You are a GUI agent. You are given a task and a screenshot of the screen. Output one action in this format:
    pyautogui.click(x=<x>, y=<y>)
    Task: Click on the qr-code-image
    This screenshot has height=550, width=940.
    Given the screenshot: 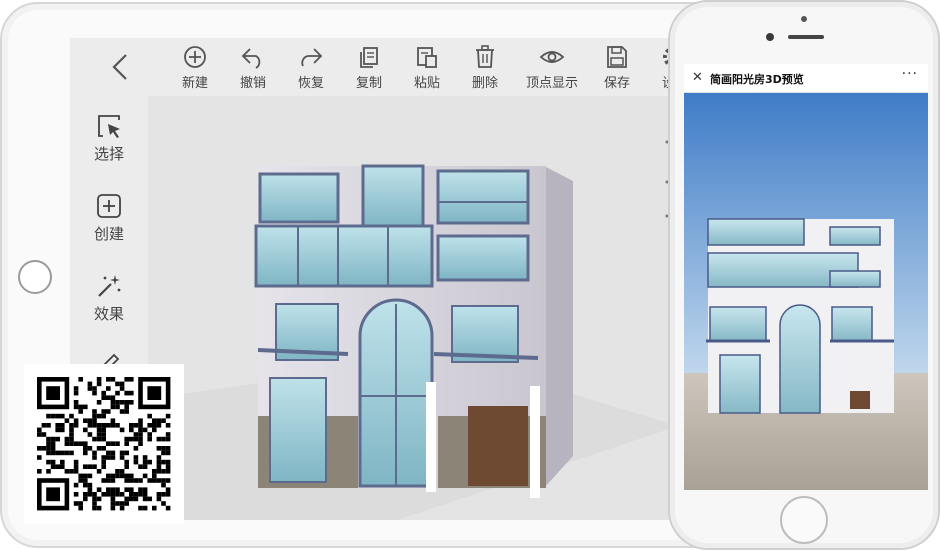 What is the action you would take?
    pyautogui.click(x=104, y=444)
    